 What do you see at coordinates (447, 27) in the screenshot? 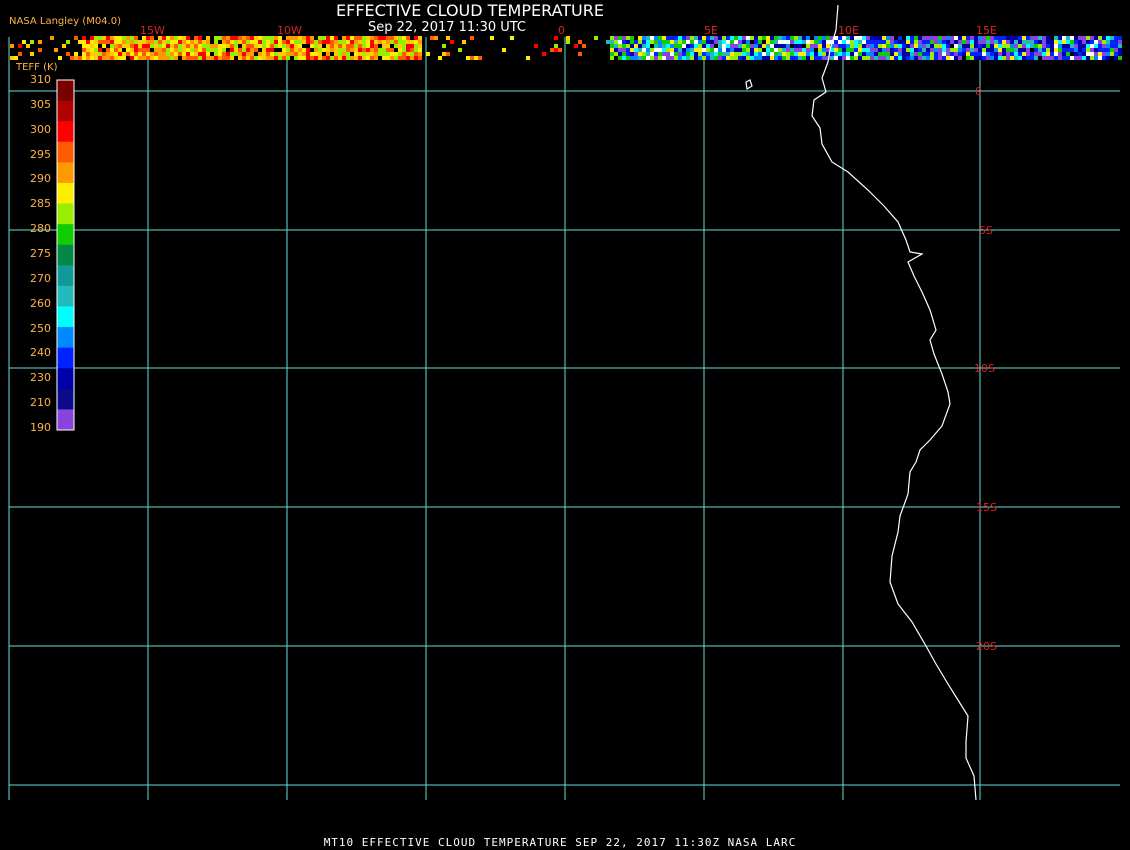
I see `map-timestamp: Sep 22, 2017 11:30 UTC` at bounding box center [447, 27].